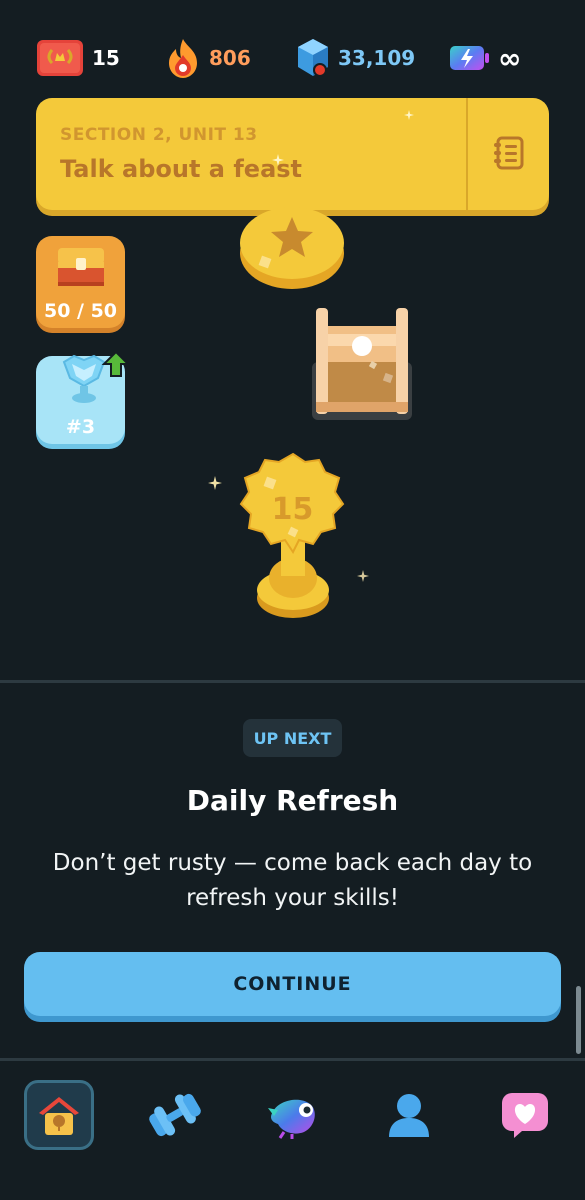 The width and height of the screenshot is (585, 1200). Describe the element at coordinates (181, 169) in the screenshot. I see `unit-title: Talk about a feast` at that location.